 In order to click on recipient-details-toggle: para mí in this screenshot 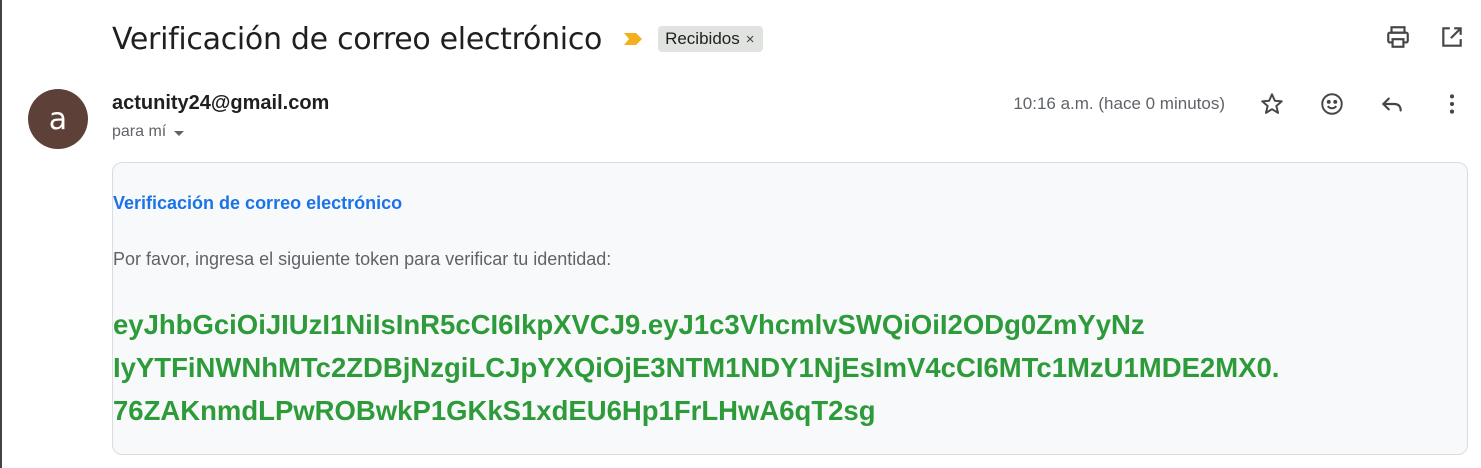, I will do `click(220, 132)`.